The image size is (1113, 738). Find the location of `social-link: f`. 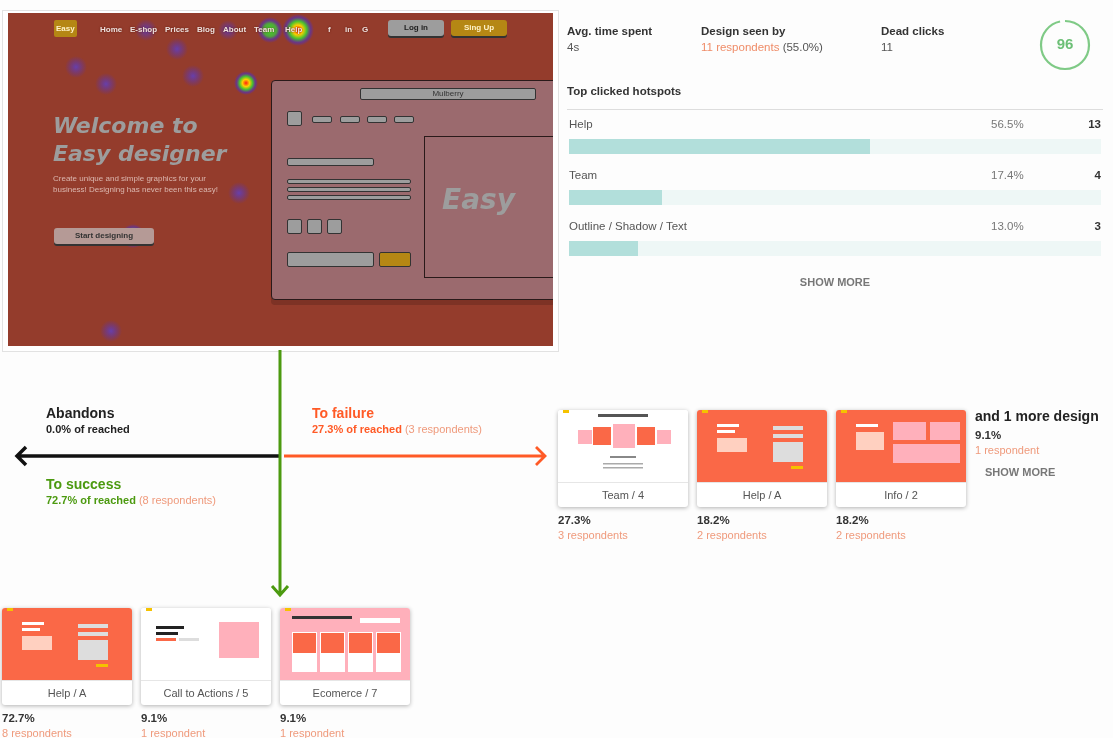

social-link: f is located at coordinates (329, 29).